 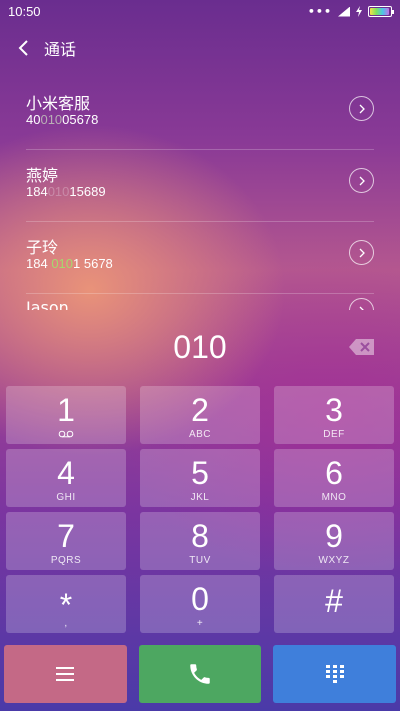 What do you see at coordinates (47, 304) in the screenshot?
I see `contact-name: Jason` at bounding box center [47, 304].